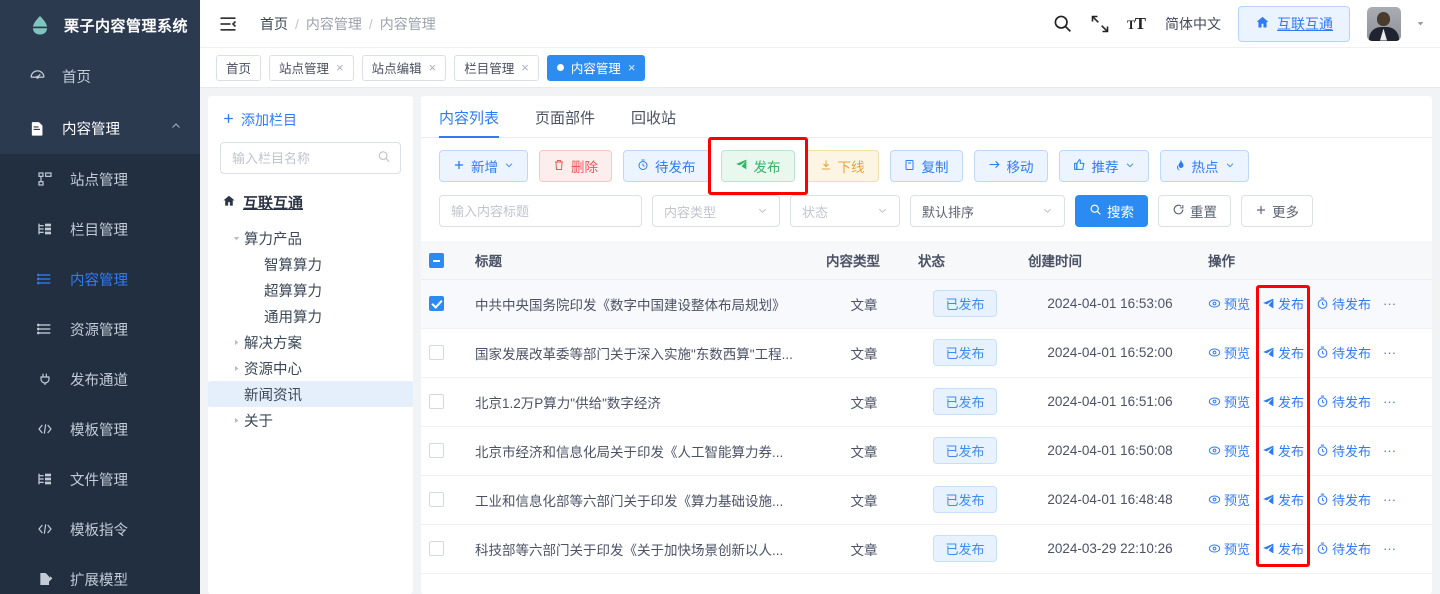 Image resolution: width=1440 pixels, height=594 pixels. I want to click on move-button: 移动, so click(1010, 166).